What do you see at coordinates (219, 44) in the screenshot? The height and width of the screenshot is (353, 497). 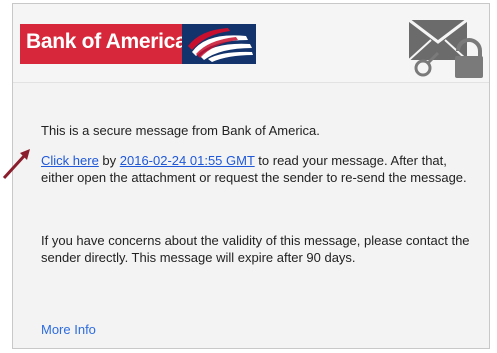 I see `bank-flag-icon` at bounding box center [219, 44].